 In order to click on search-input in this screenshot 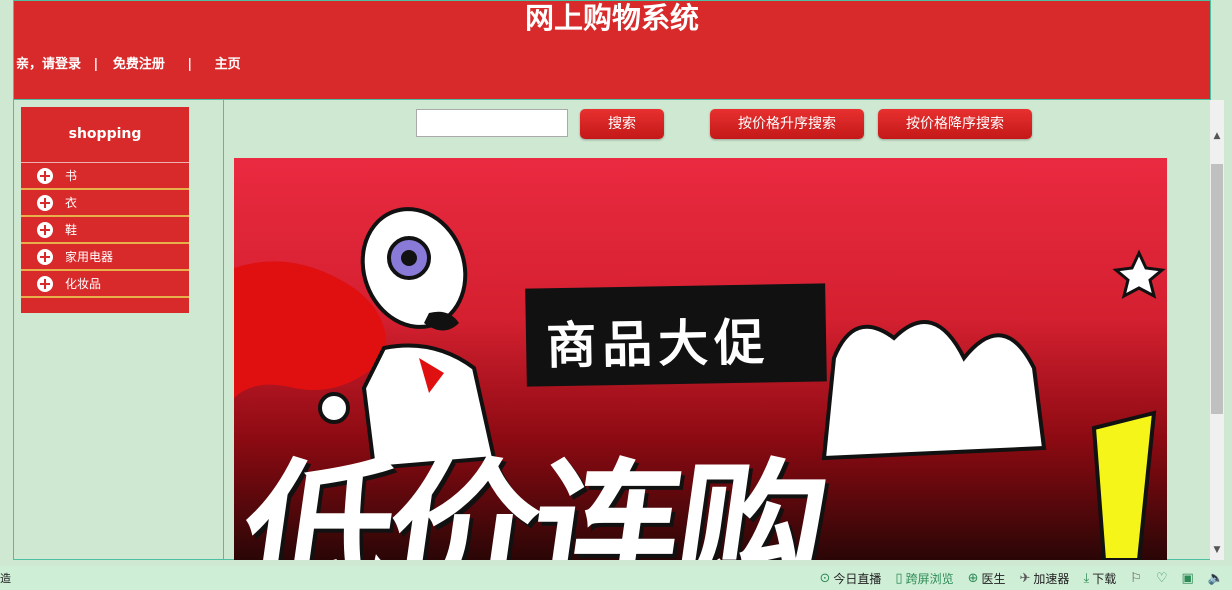, I will do `click(492, 123)`.